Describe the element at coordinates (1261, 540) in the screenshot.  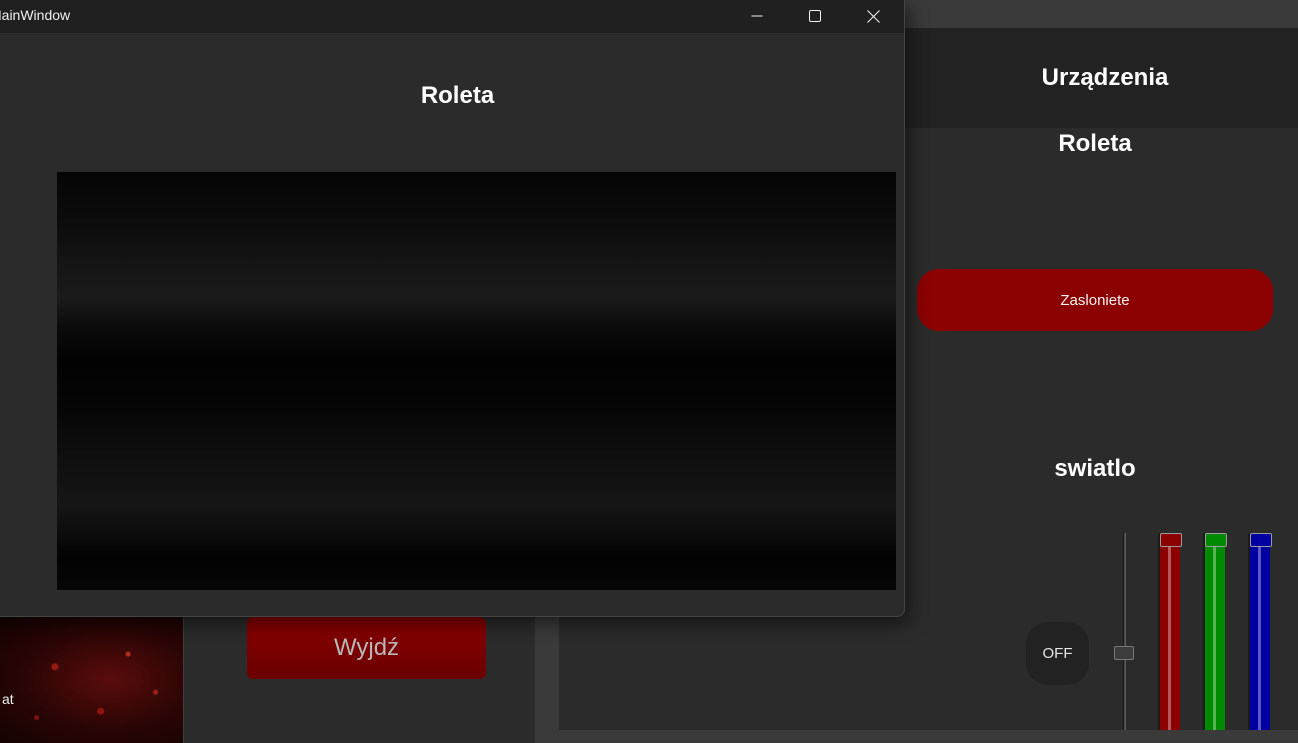
I see `blue-slider-thumb` at that location.